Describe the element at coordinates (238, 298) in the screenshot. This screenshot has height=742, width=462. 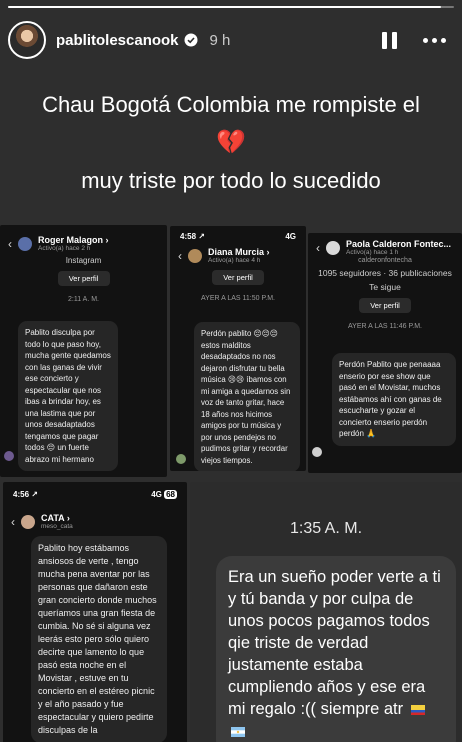
I see `message-timestamp: AYER A LAS 11:50 P.M.` at that location.